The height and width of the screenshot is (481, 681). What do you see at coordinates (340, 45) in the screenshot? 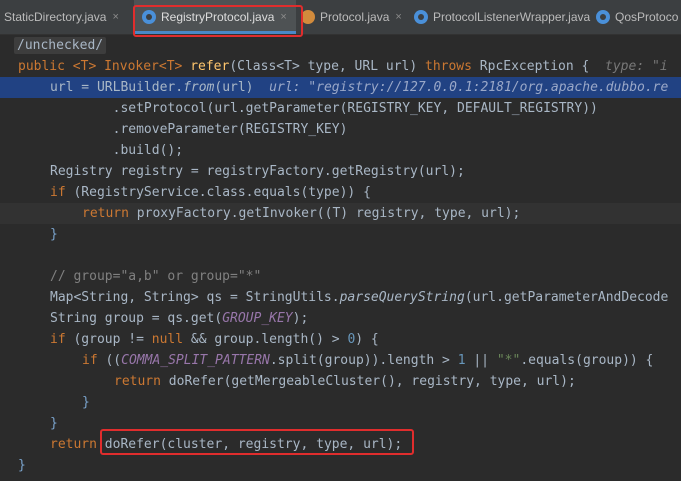
I see `code-line: /unchecked/` at bounding box center [340, 45].